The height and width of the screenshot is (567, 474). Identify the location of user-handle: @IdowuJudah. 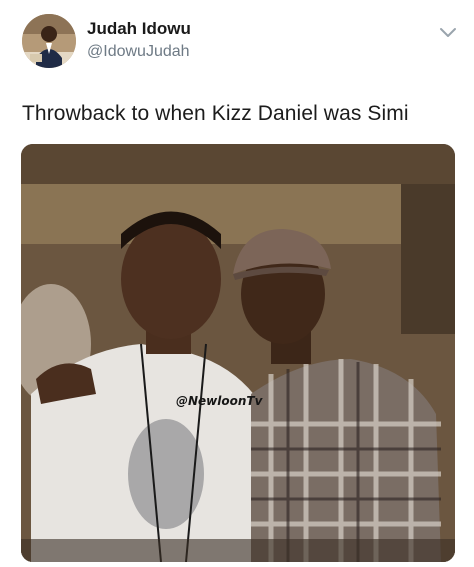
(138, 52).